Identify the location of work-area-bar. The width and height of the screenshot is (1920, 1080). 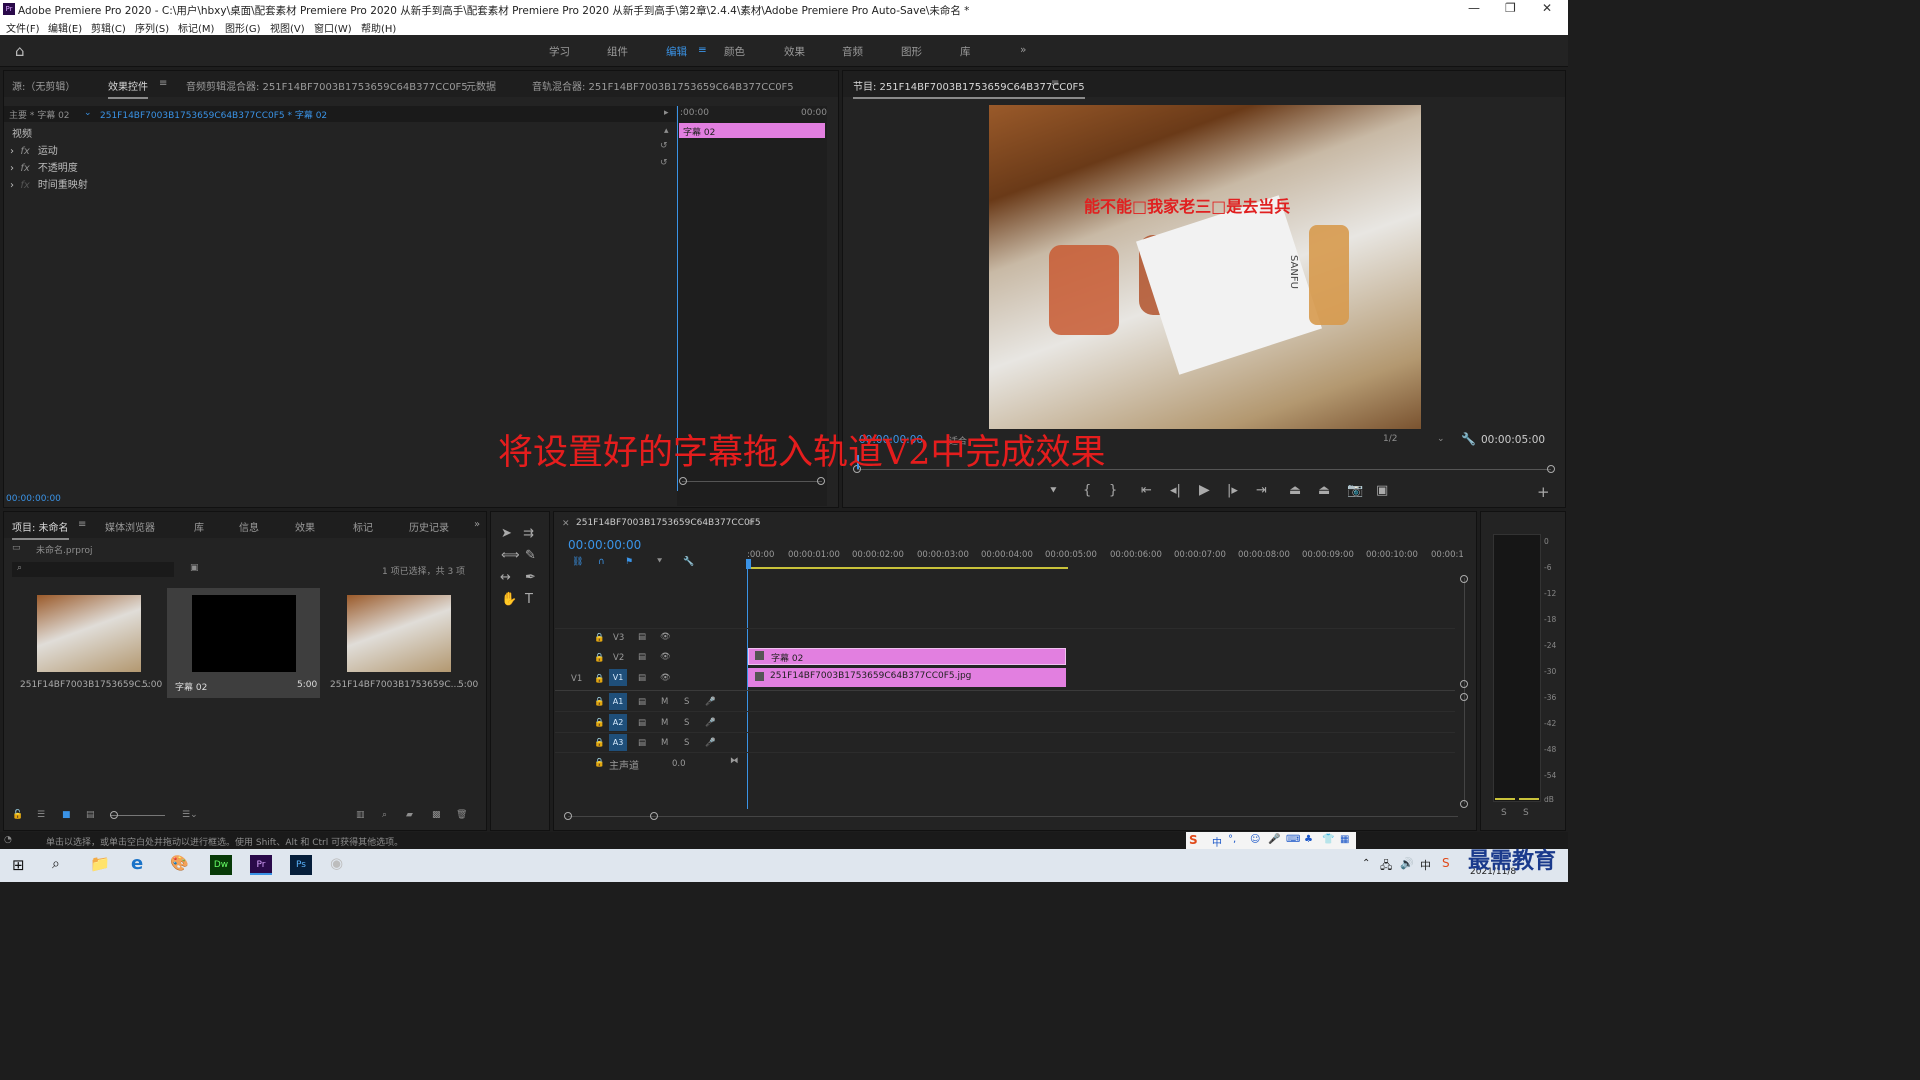
(908, 568).